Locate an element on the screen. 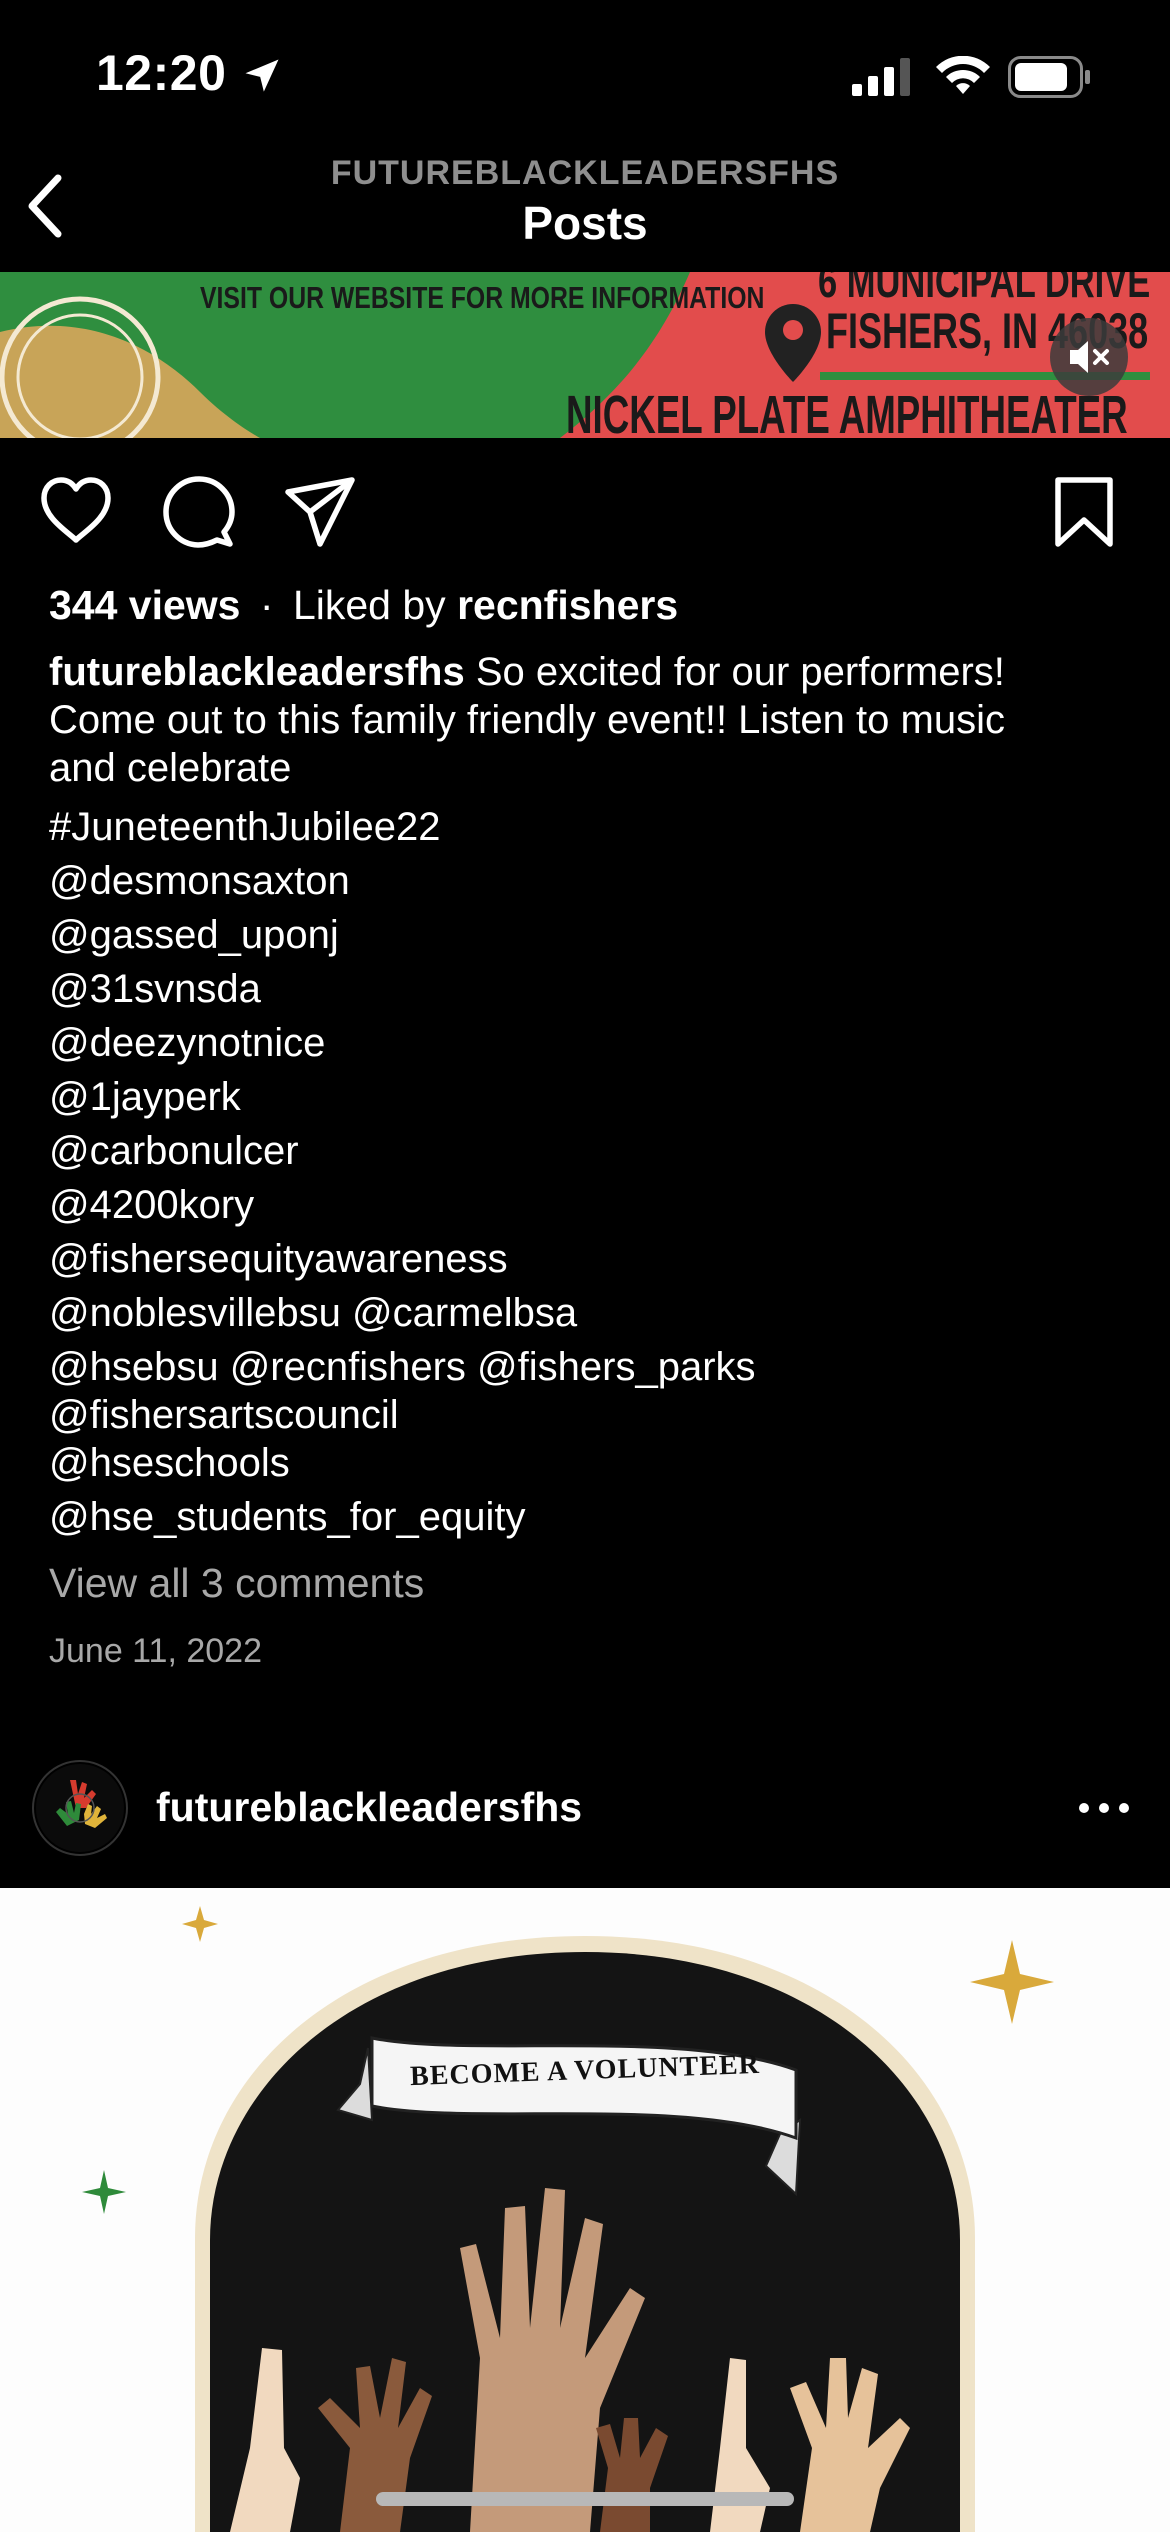  flyer-venue: NICKEL PLATE AMPHITHEATER is located at coordinates (847, 411).